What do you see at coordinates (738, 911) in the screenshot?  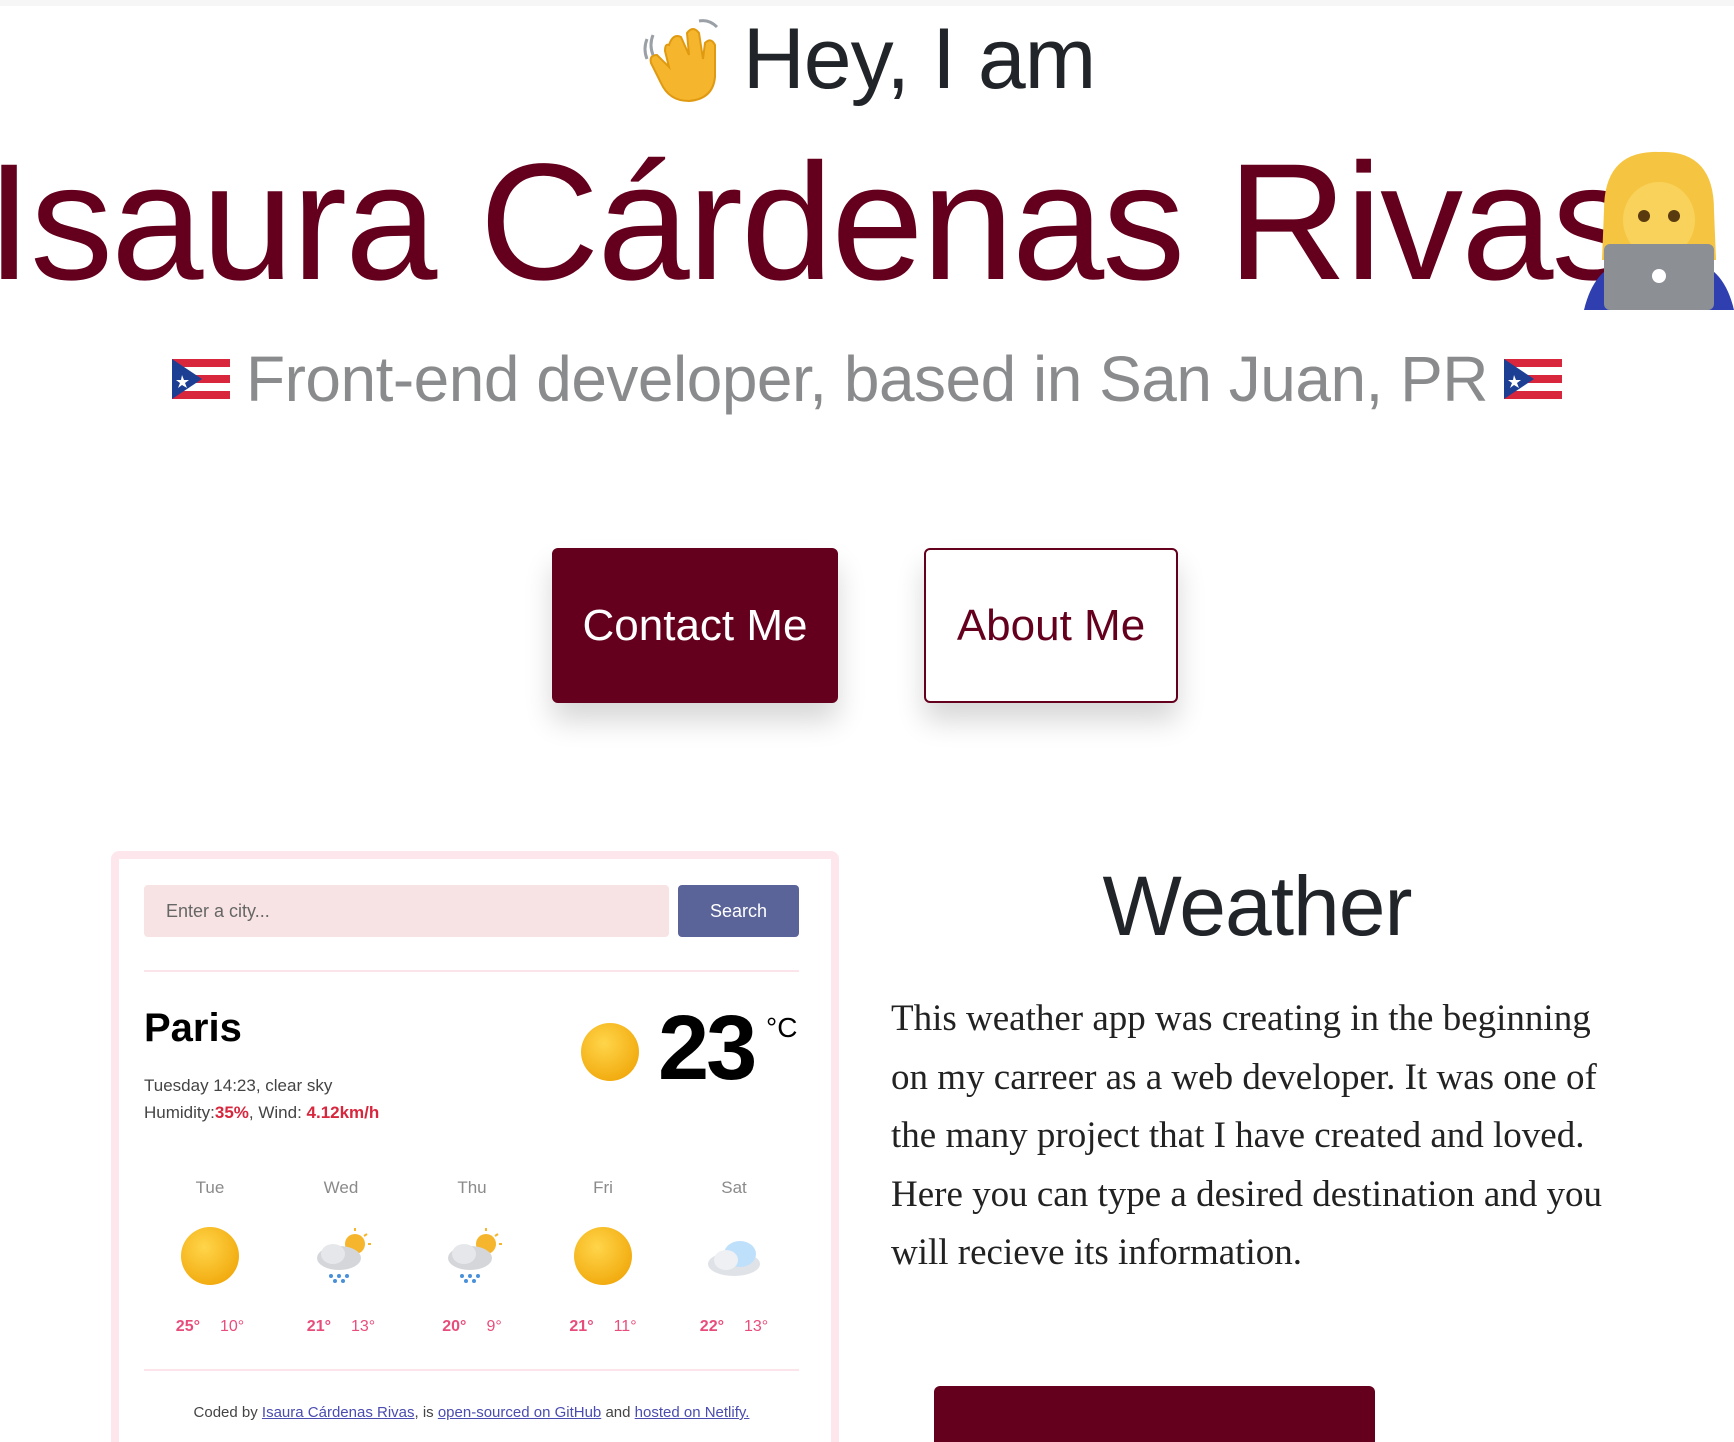 I see `search-button: Search` at bounding box center [738, 911].